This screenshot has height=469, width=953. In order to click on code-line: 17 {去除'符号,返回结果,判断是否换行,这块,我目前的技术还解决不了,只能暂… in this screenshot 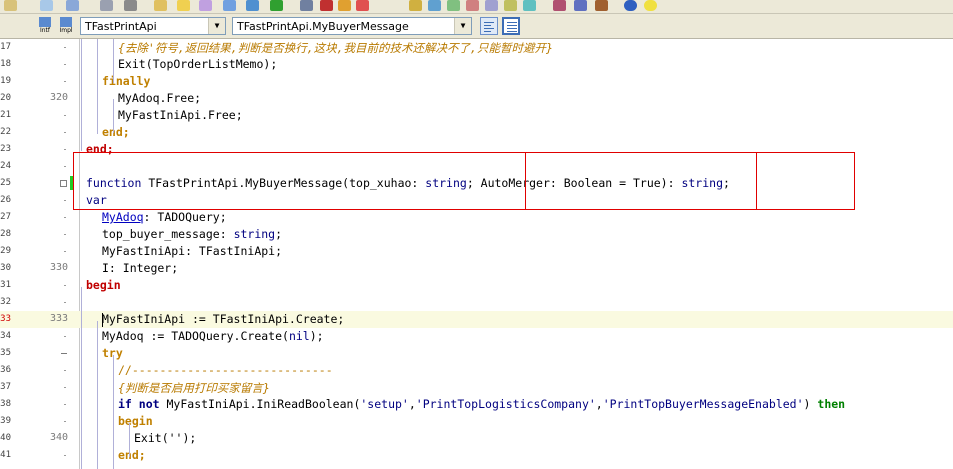, I will do `click(476, 47)`.